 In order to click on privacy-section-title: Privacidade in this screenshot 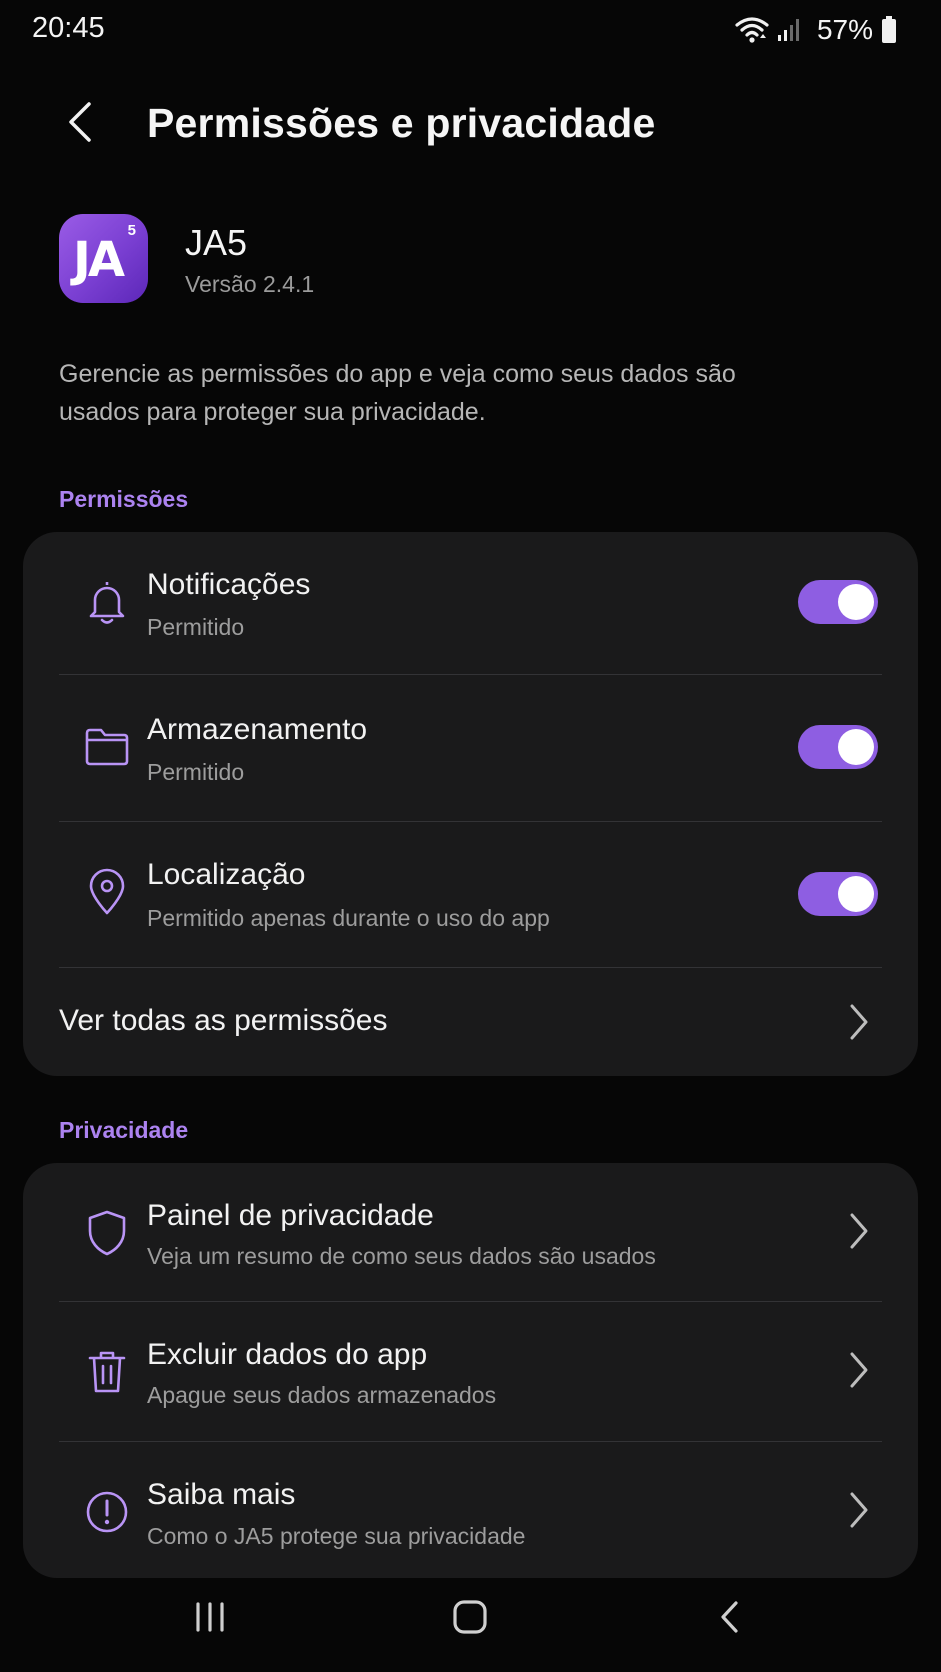, I will do `click(124, 1130)`.